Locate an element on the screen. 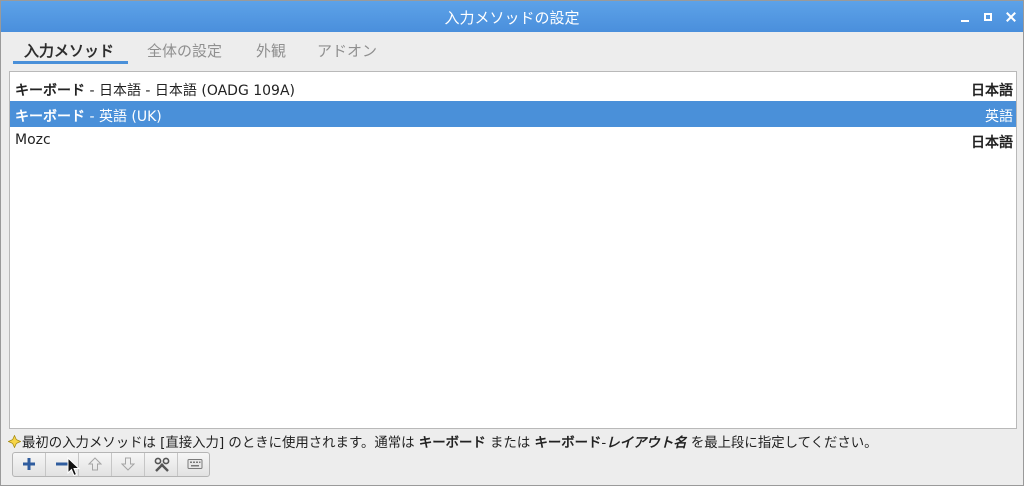  list-item: キーボード - 英語 (UK) 英語 is located at coordinates (513, 114).